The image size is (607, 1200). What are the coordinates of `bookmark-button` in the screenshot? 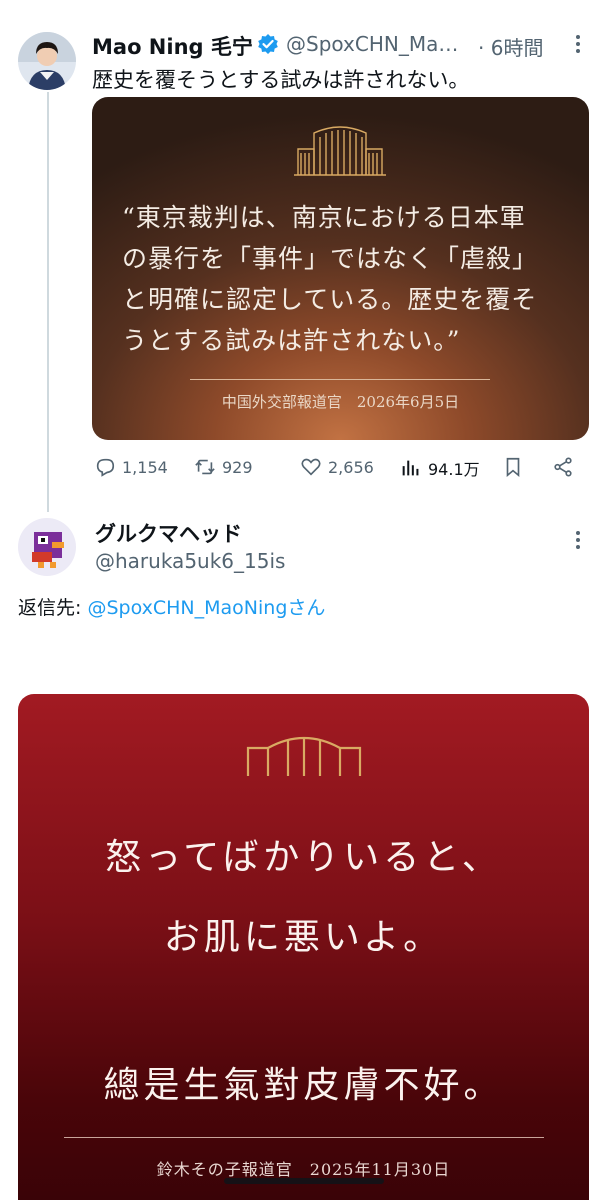 It's located at (513, 467).